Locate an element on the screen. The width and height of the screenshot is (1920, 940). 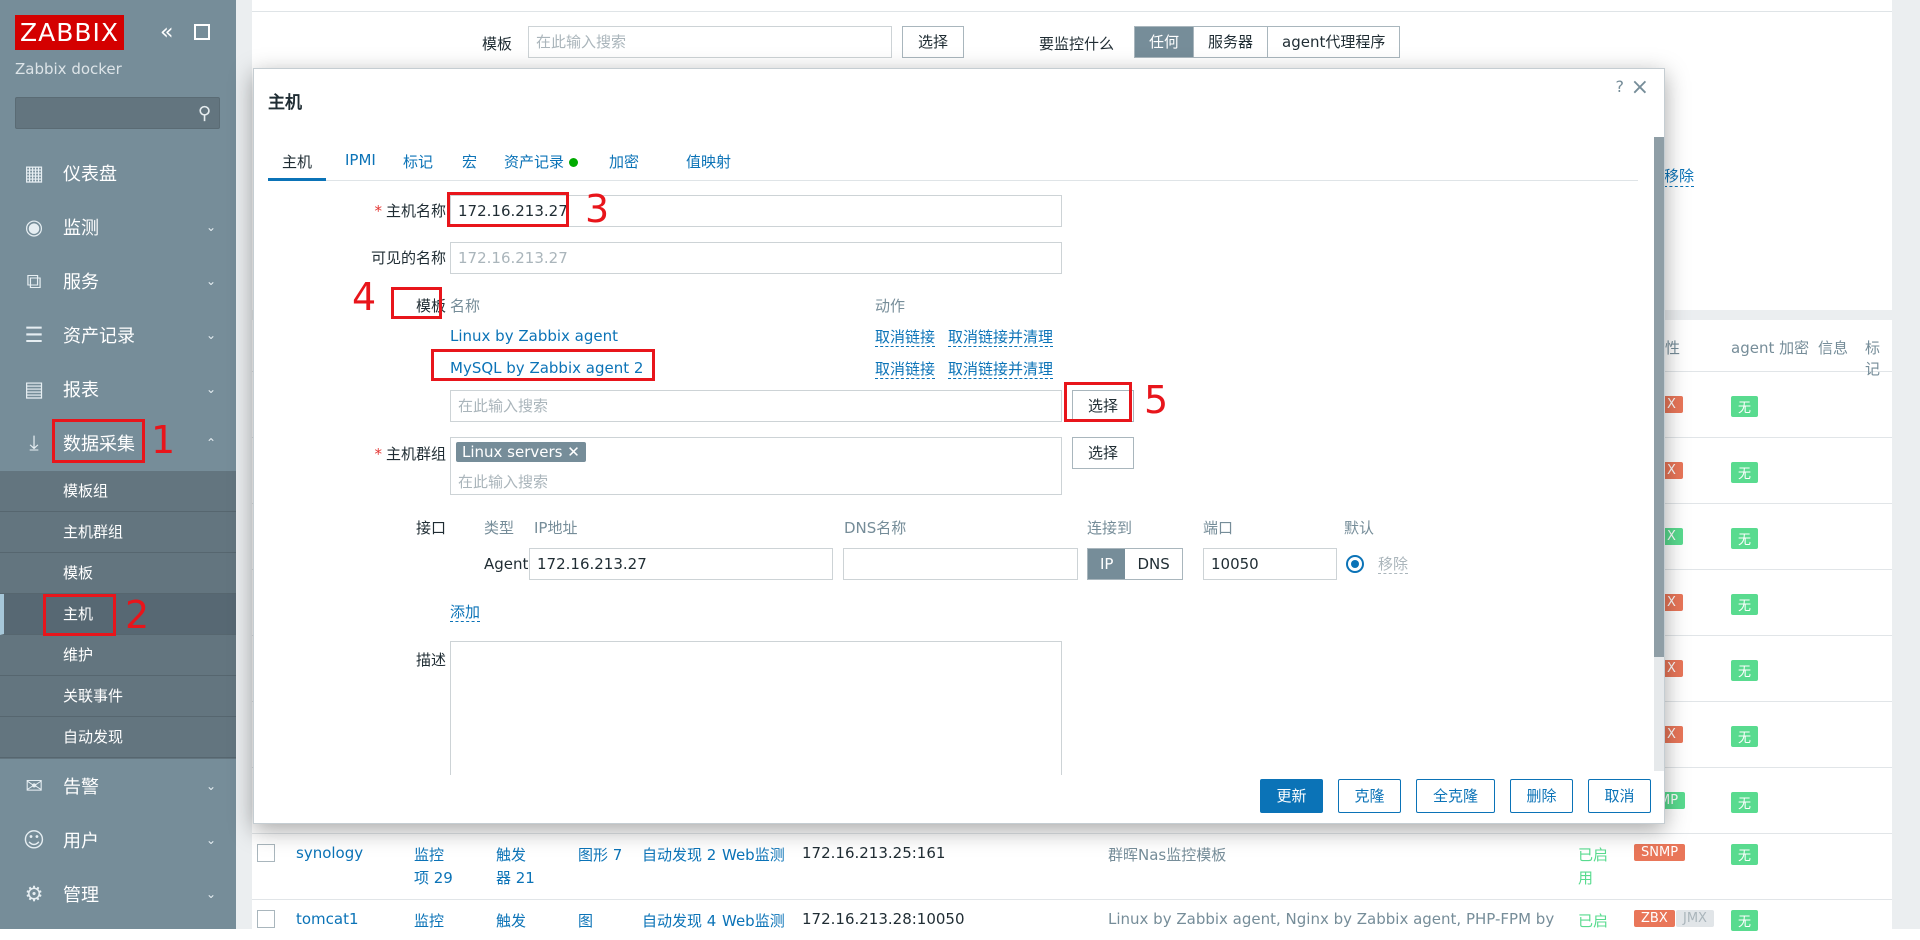
nav-inventory-label: 资产记录 is located at coordinates (99, 336).